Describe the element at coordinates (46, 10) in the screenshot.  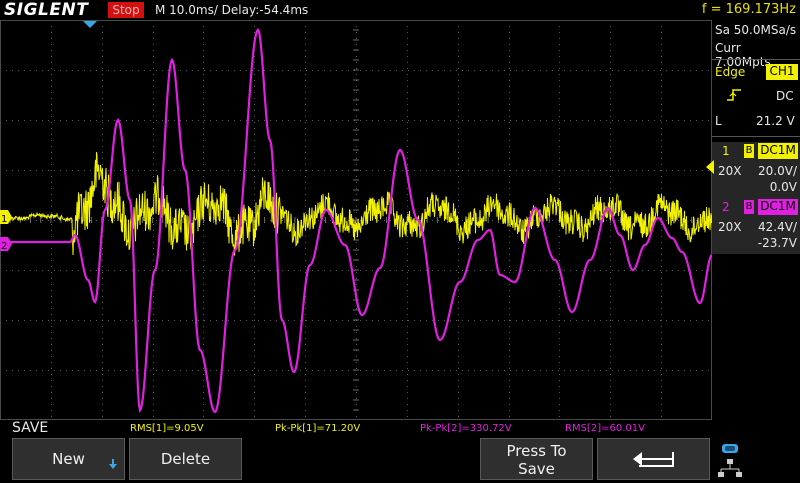
I see `brand-logo: SIGLENT` at that location.